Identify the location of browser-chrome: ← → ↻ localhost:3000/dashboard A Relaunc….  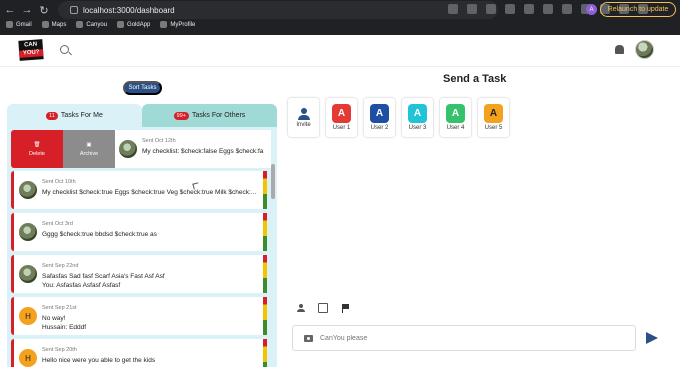
(340, 17).